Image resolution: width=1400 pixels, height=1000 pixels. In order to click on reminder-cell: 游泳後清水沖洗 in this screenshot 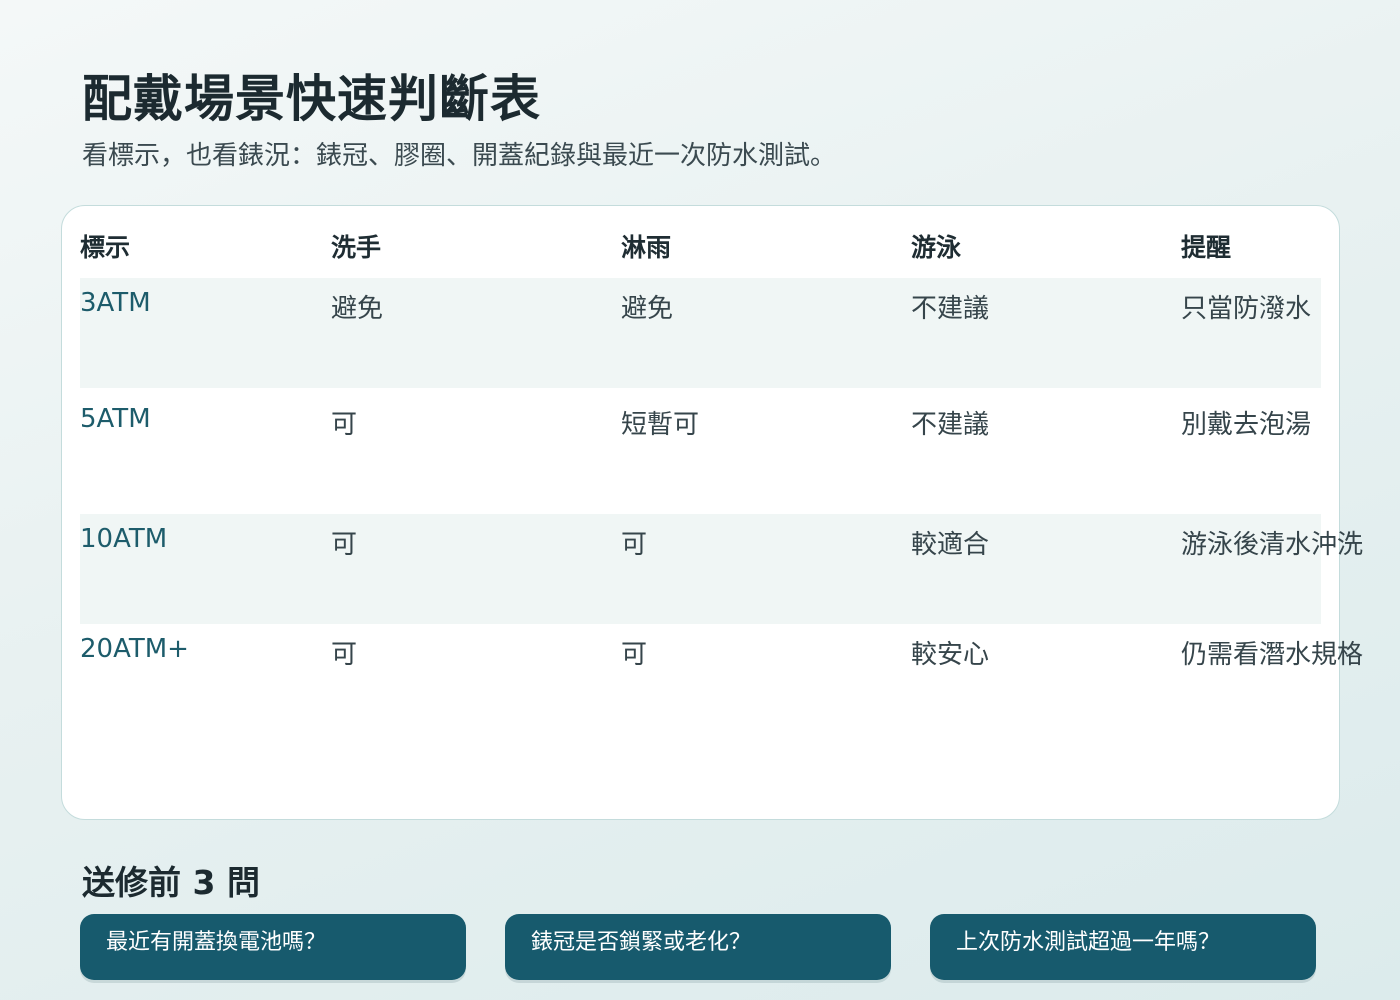, I will do `click(1272, 545)`.